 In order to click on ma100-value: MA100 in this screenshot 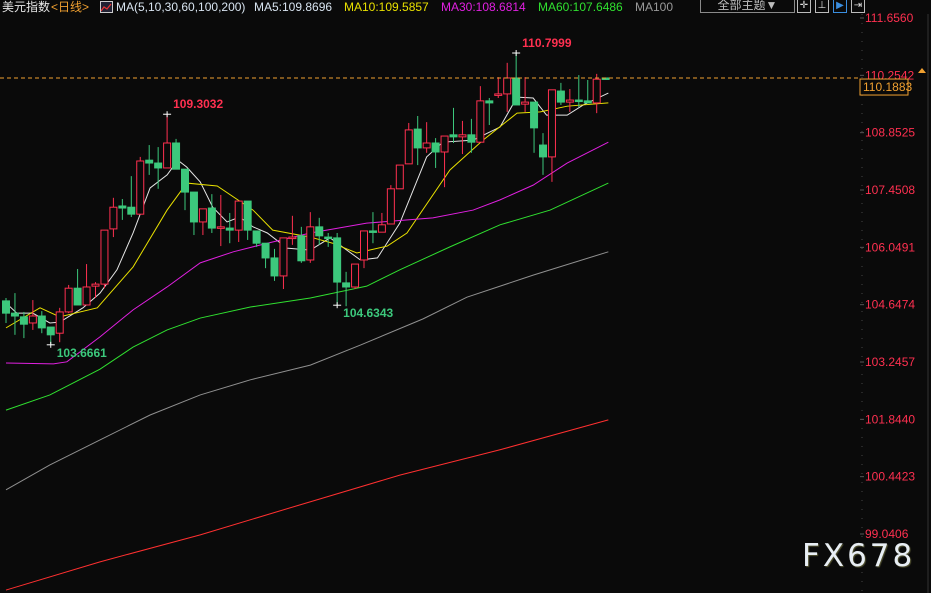, I will do `click(654, 7)`.